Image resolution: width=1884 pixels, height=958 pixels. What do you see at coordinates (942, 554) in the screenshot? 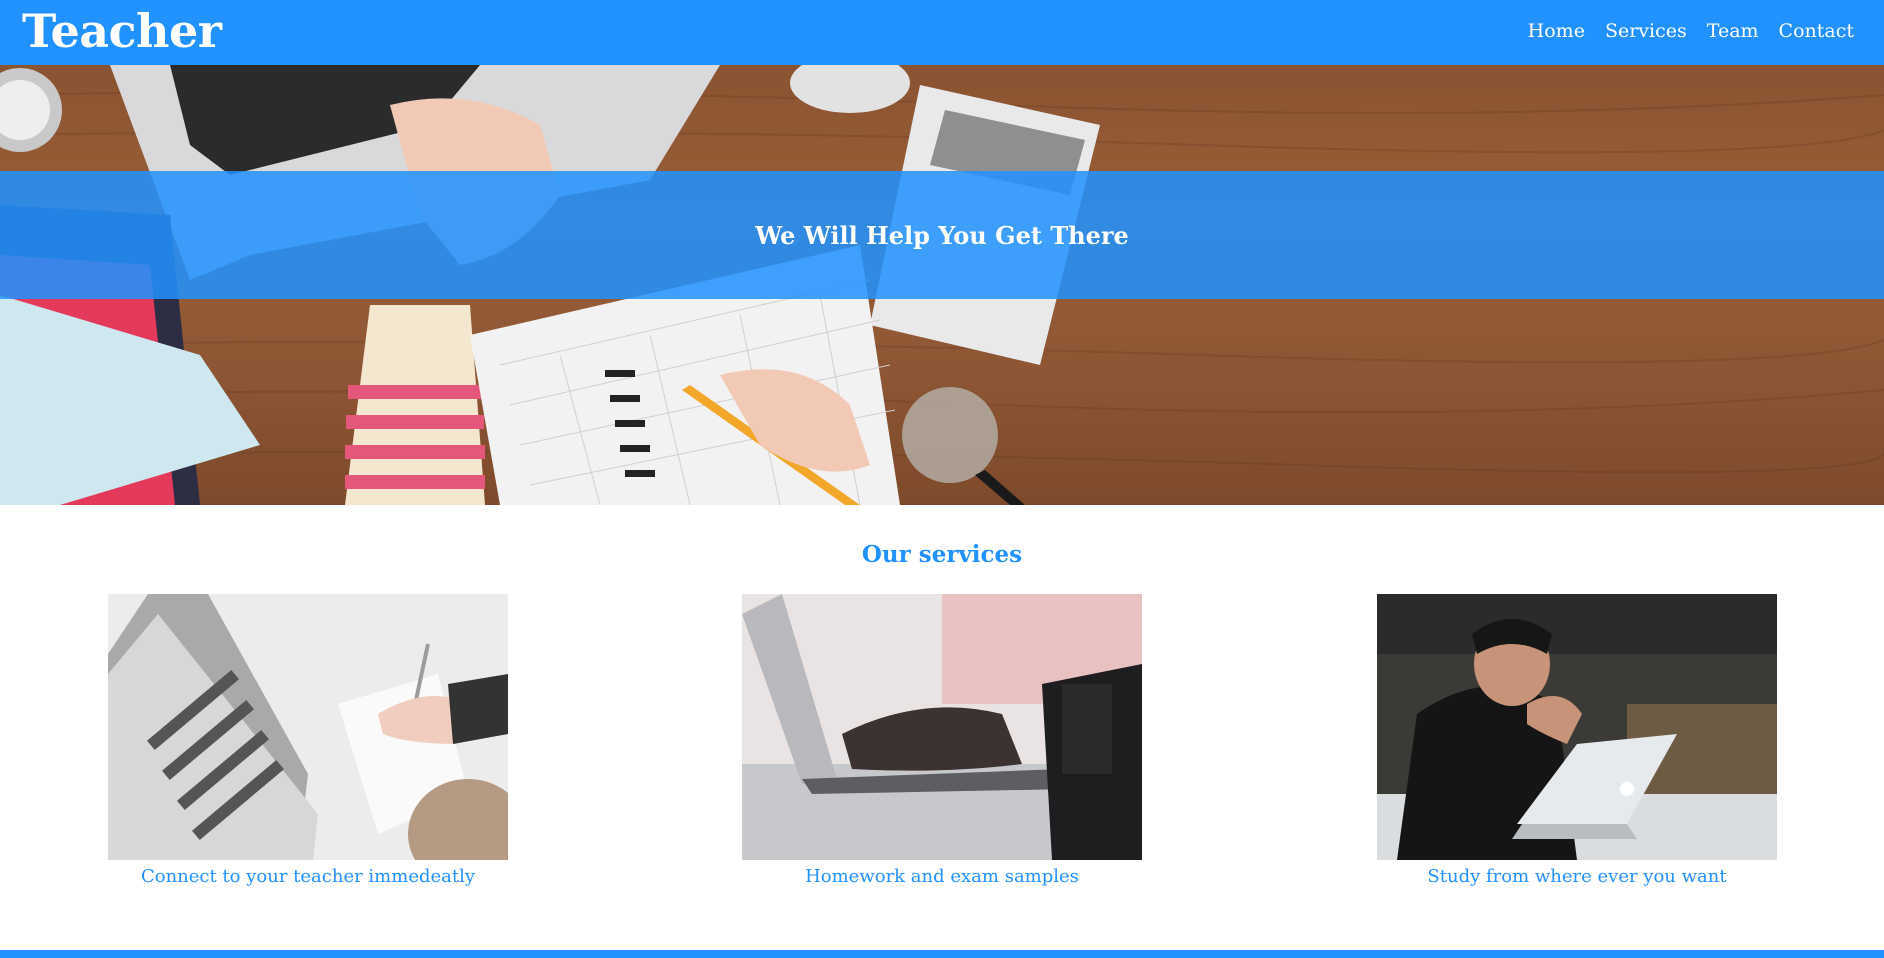
I see `services-heading: Our services` at bounding box center [942, 554].